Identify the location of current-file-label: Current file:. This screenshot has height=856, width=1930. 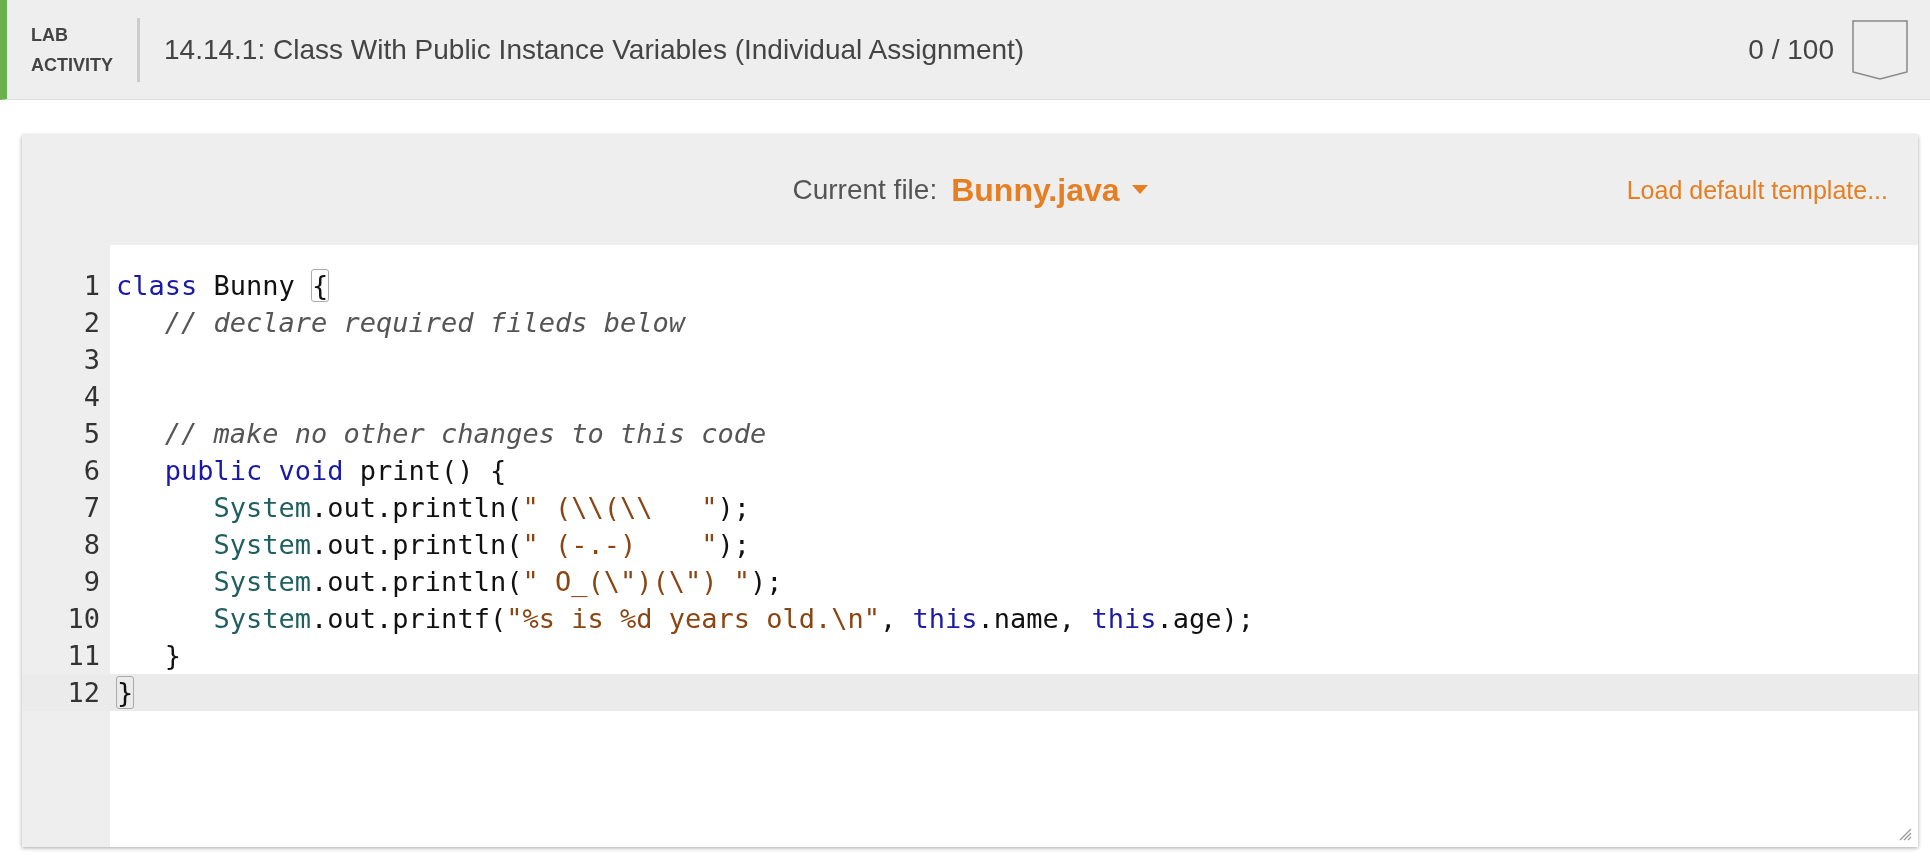
(865, 190).